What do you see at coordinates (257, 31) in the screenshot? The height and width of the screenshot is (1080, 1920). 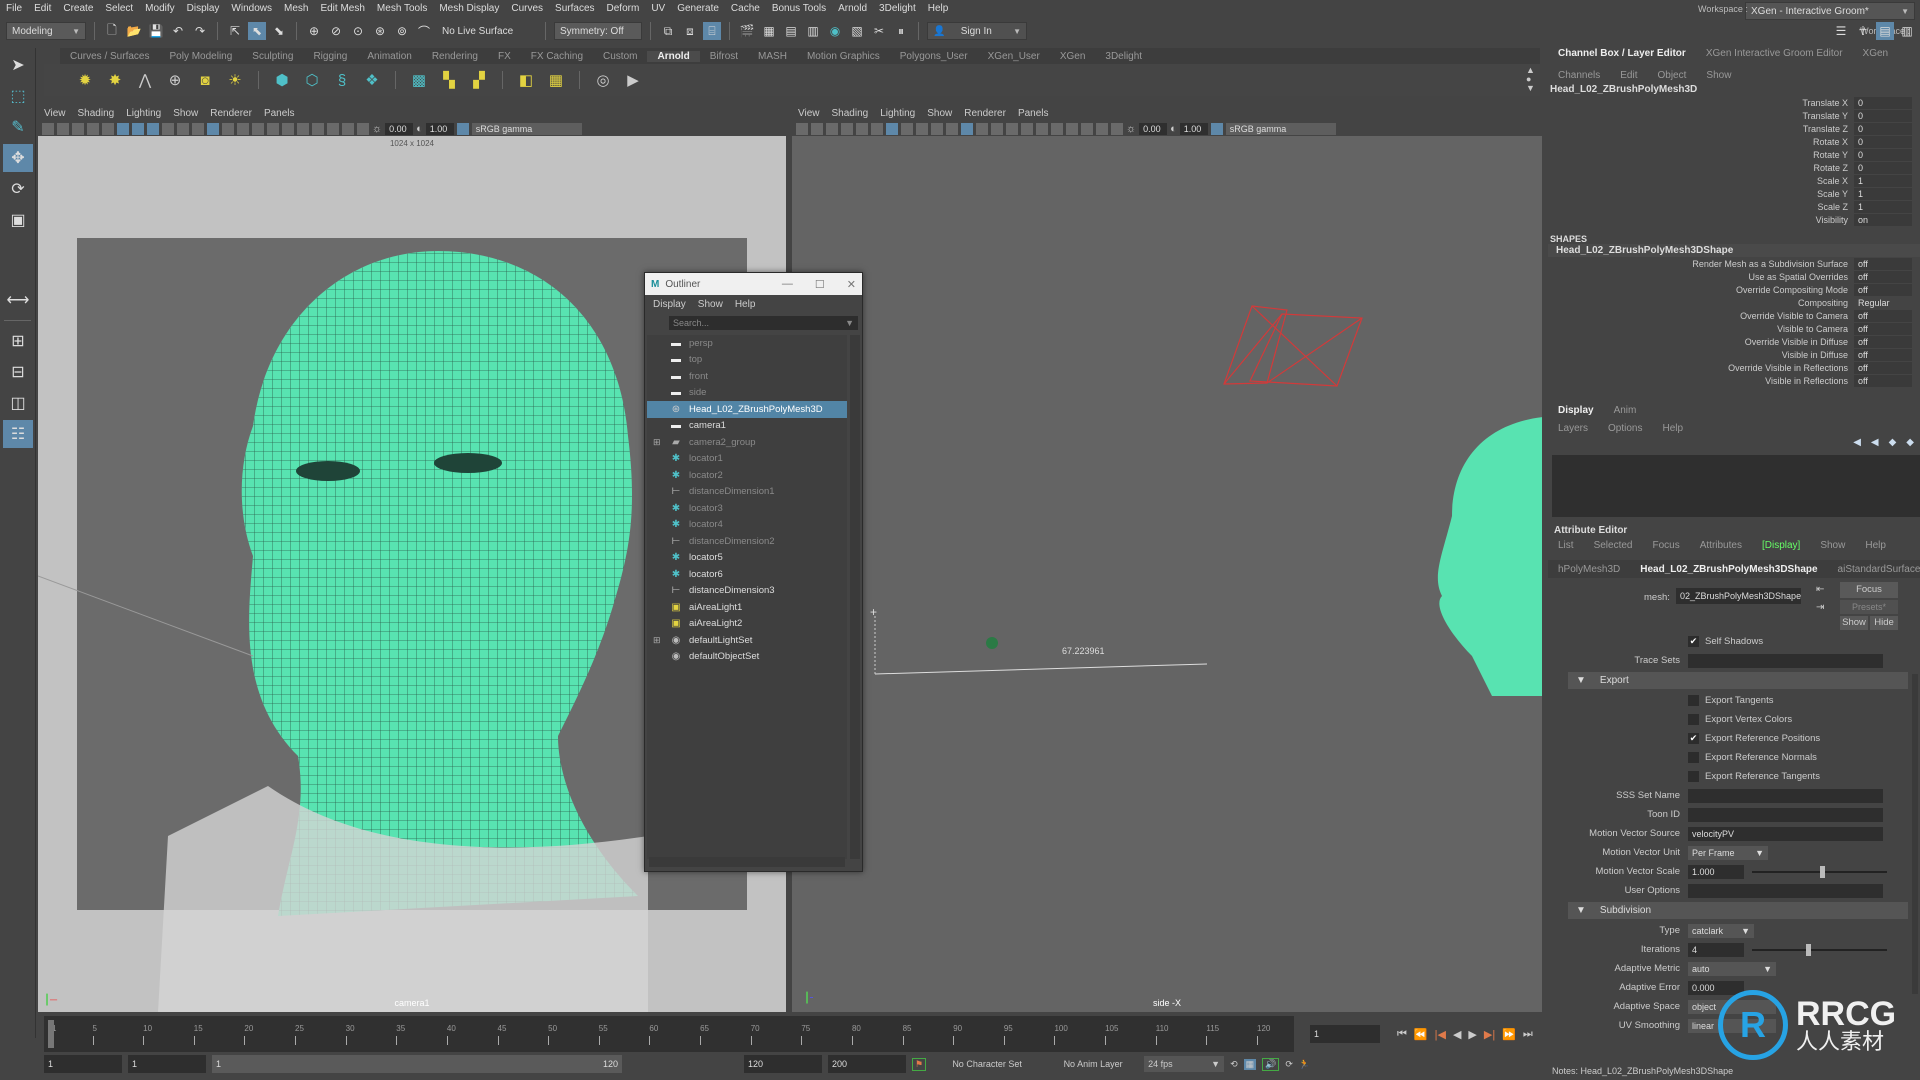 I see `select-object-icon: ⬉` at bounding box center [257, 31].